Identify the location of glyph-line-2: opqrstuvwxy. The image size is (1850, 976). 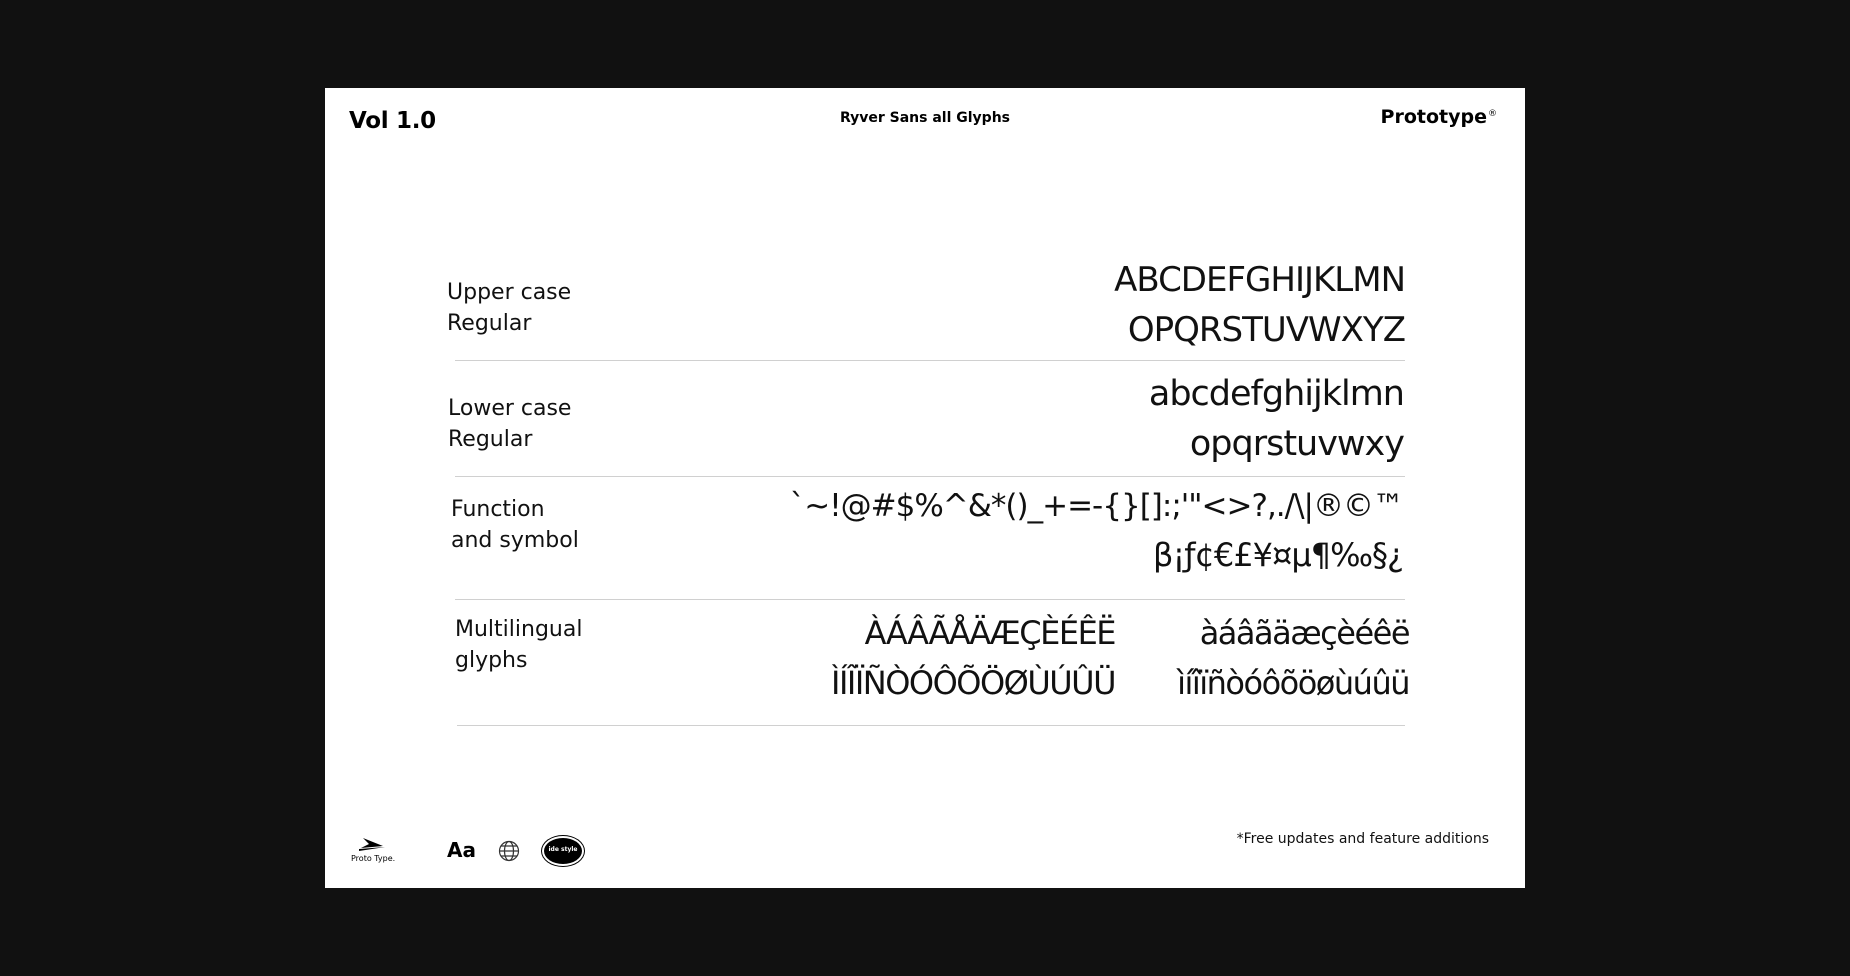
(1297, 444).